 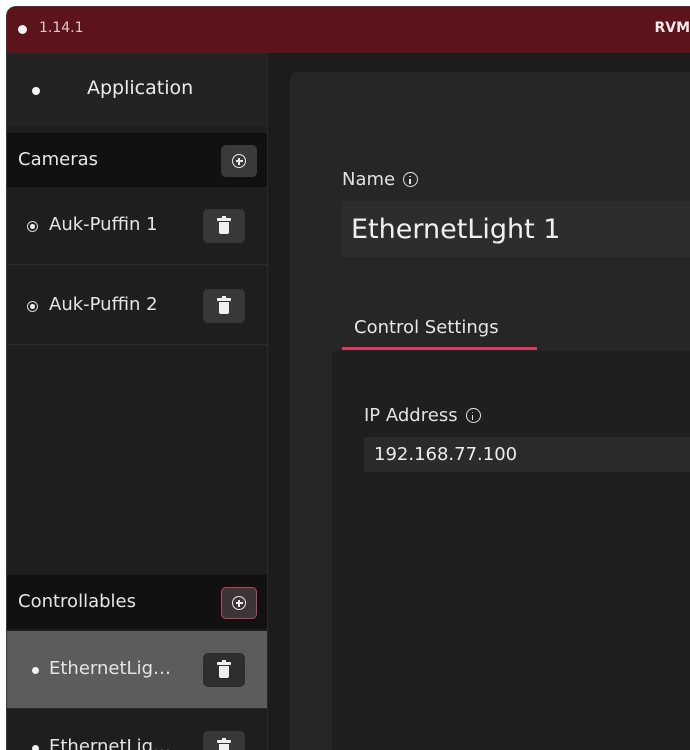 I want to click on cameras-header-label: Cameras, so click(x=58, y=159).